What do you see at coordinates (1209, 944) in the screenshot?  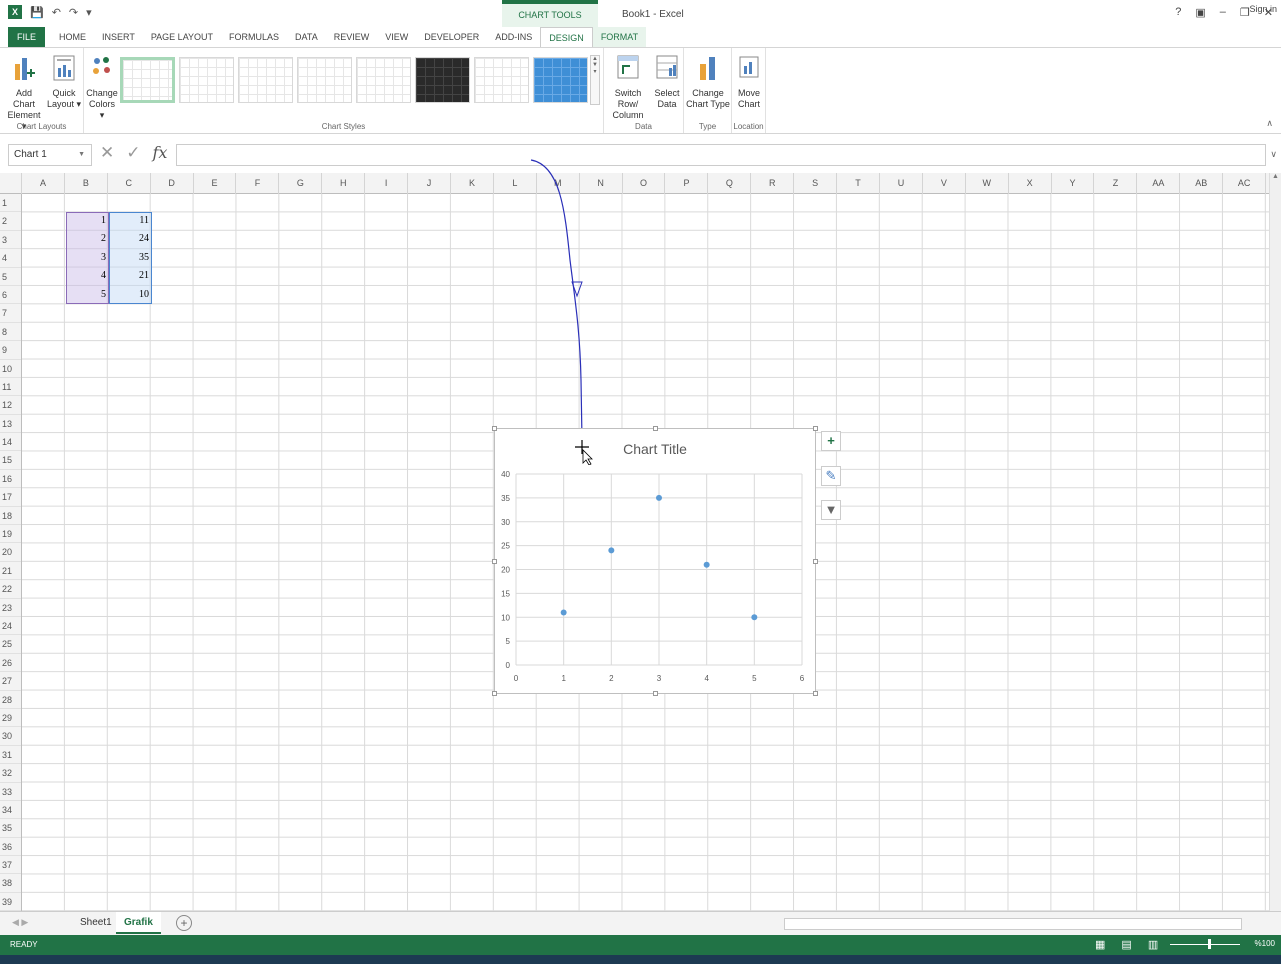 I see `zoom-slider-thumb` at bounding box center [1209, 944].